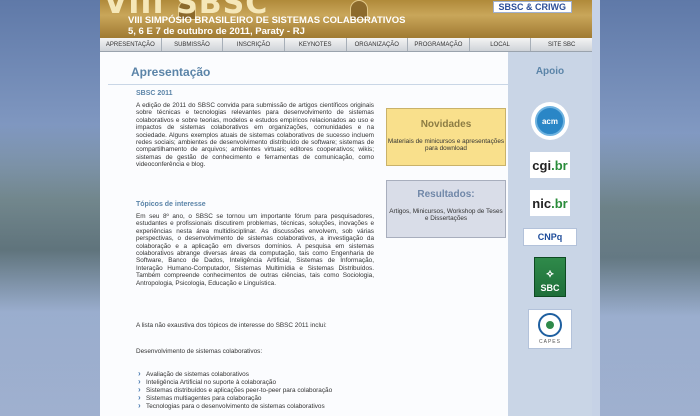 The height and width of the screenshot is (416, 700). I want to click on sbc-symbol-icon: ⟡, so click(550, 274).